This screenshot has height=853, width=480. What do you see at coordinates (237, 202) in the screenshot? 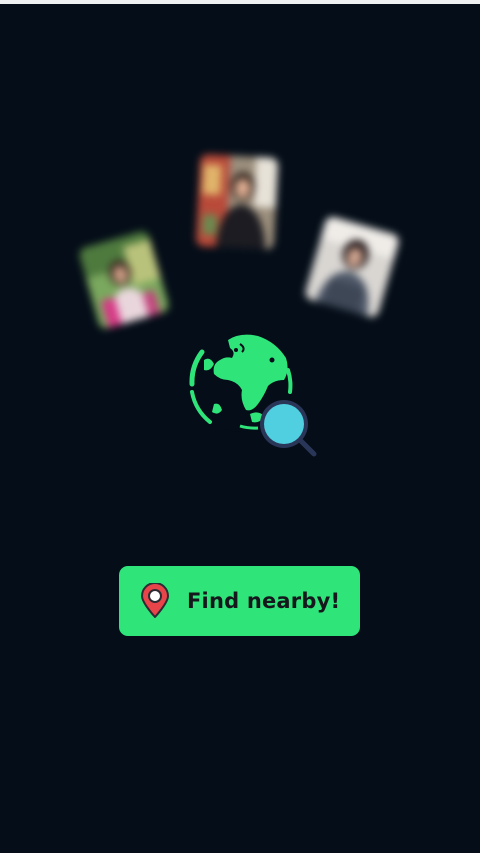
I see `nearby-user-photo-center` at bounding box center [237, 202].